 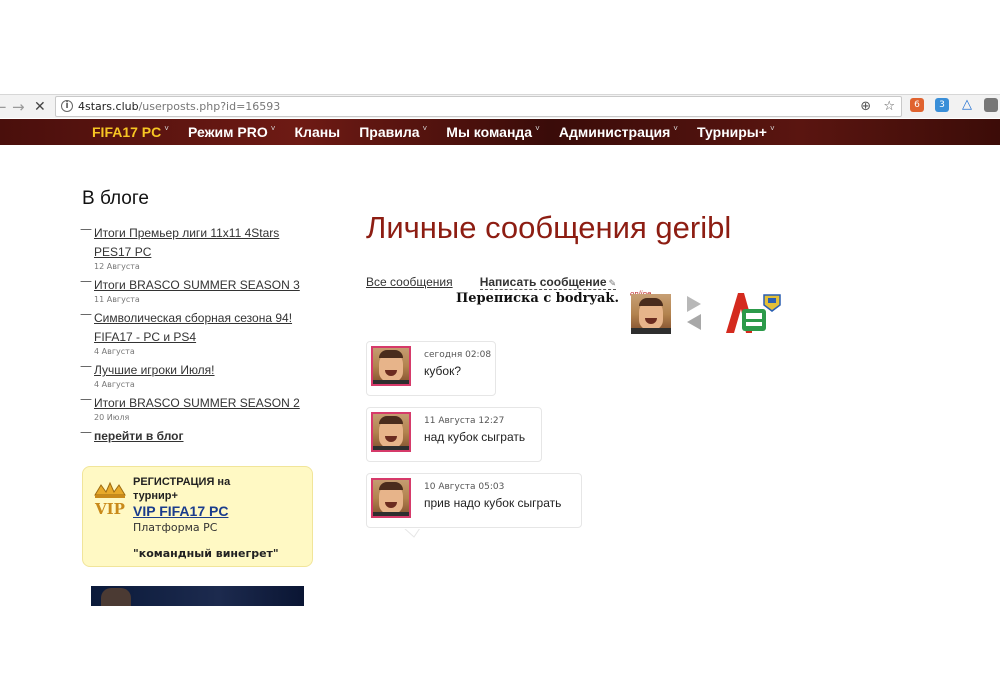 What do you see at coordinates (112, 417) in the screenshot?
I see `blog-post-date: 20 Июля` at bounding box center [112, 417].